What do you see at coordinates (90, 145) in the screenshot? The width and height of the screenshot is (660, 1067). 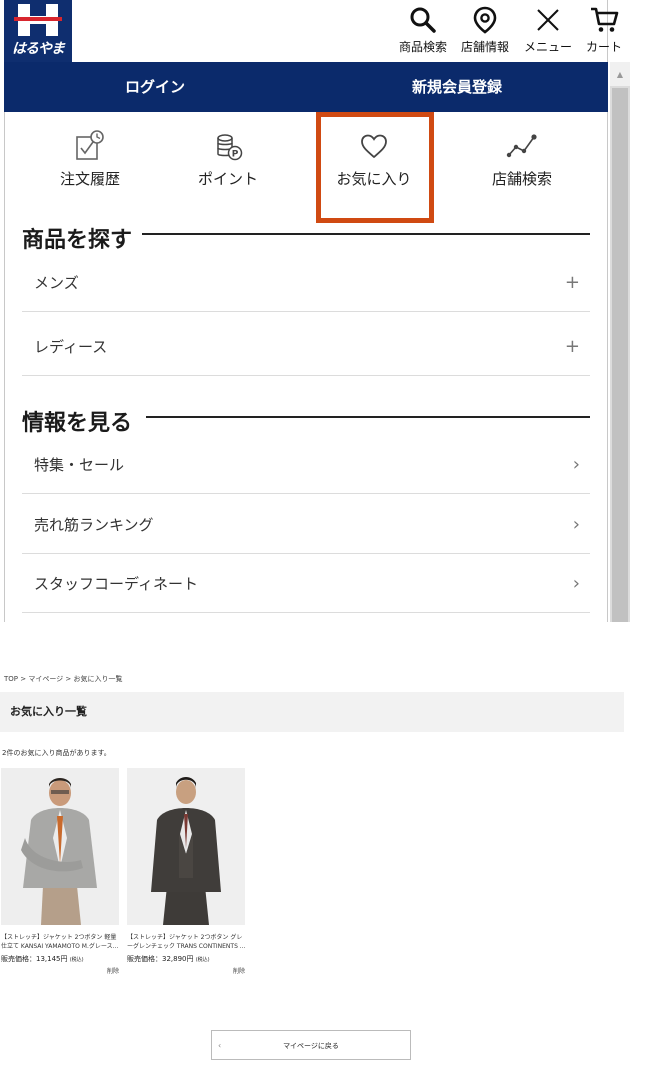 I see `order-history-icon` at bounding box center [90, 145].